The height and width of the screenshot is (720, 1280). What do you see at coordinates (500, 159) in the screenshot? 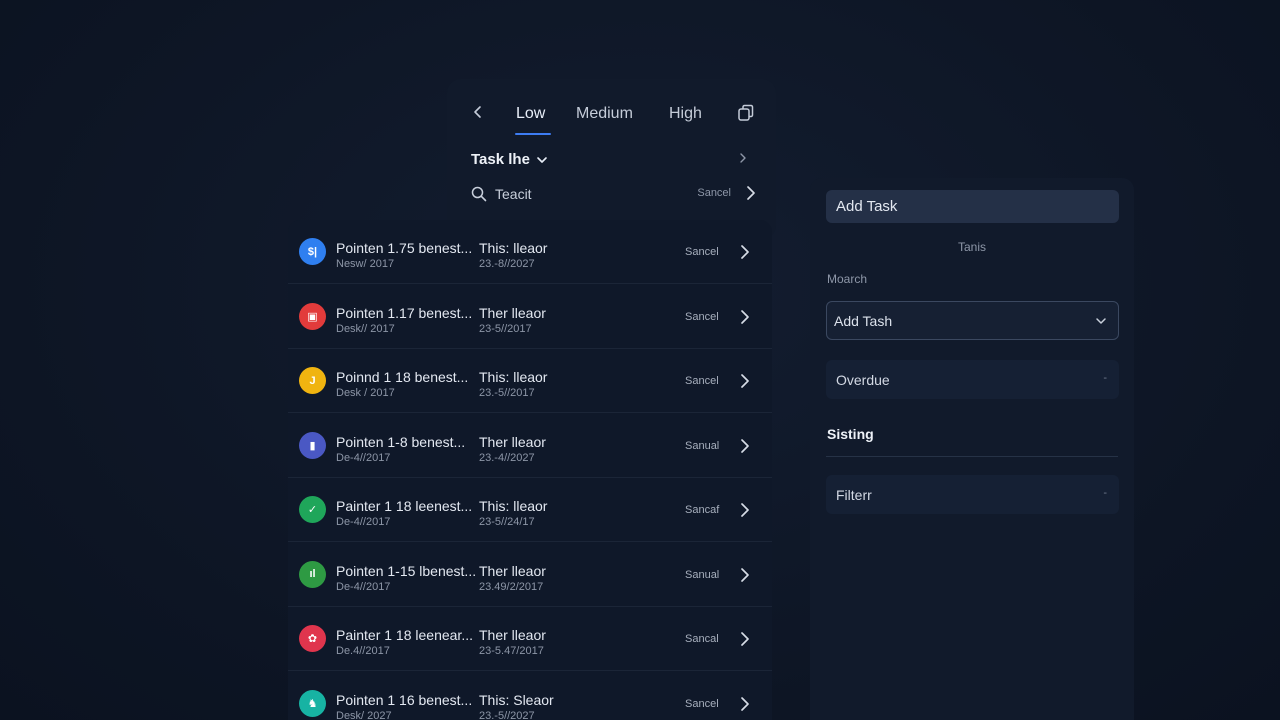
I see `list-title: Task lhe` at bounding box center [500, 159].